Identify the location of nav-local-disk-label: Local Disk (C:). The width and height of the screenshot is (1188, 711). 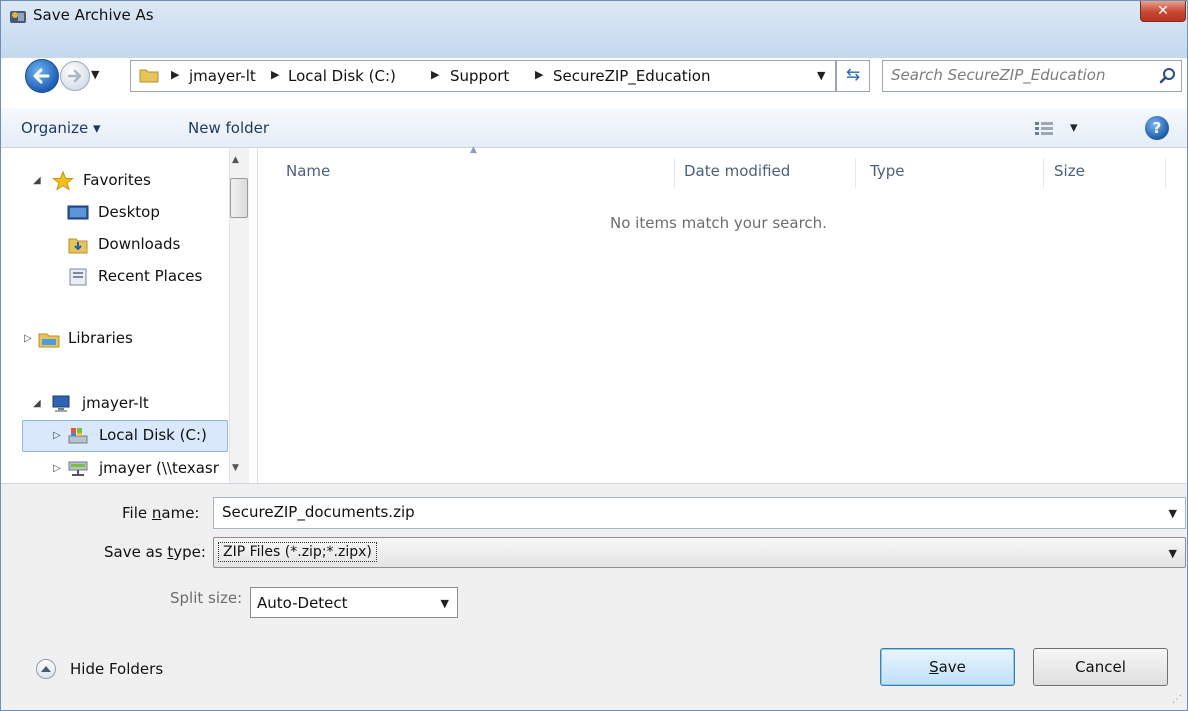
(153, 435).